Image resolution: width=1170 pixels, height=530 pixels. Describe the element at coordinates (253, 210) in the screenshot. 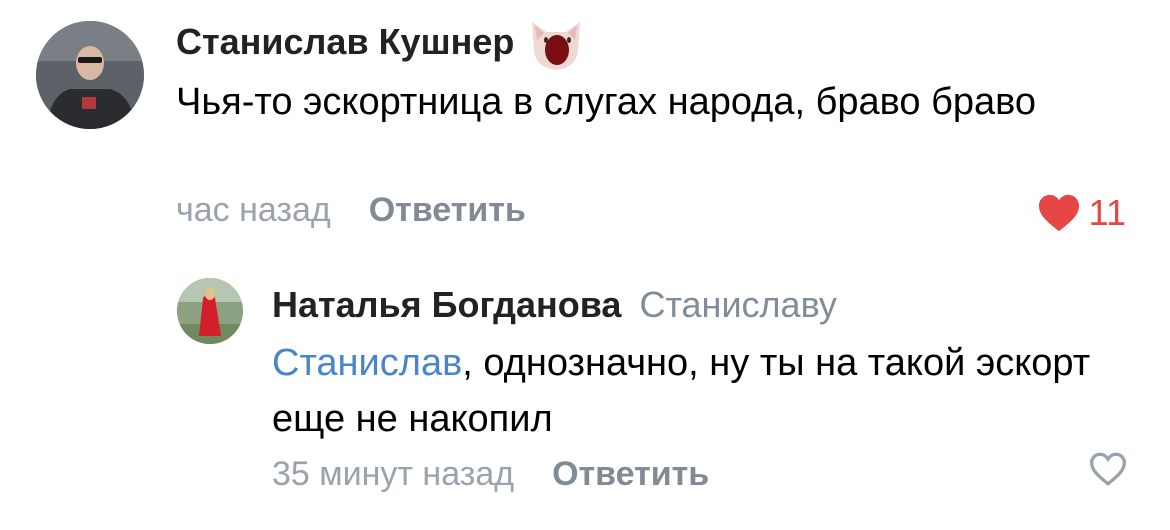

I see `comment-time: час назад` at that location.